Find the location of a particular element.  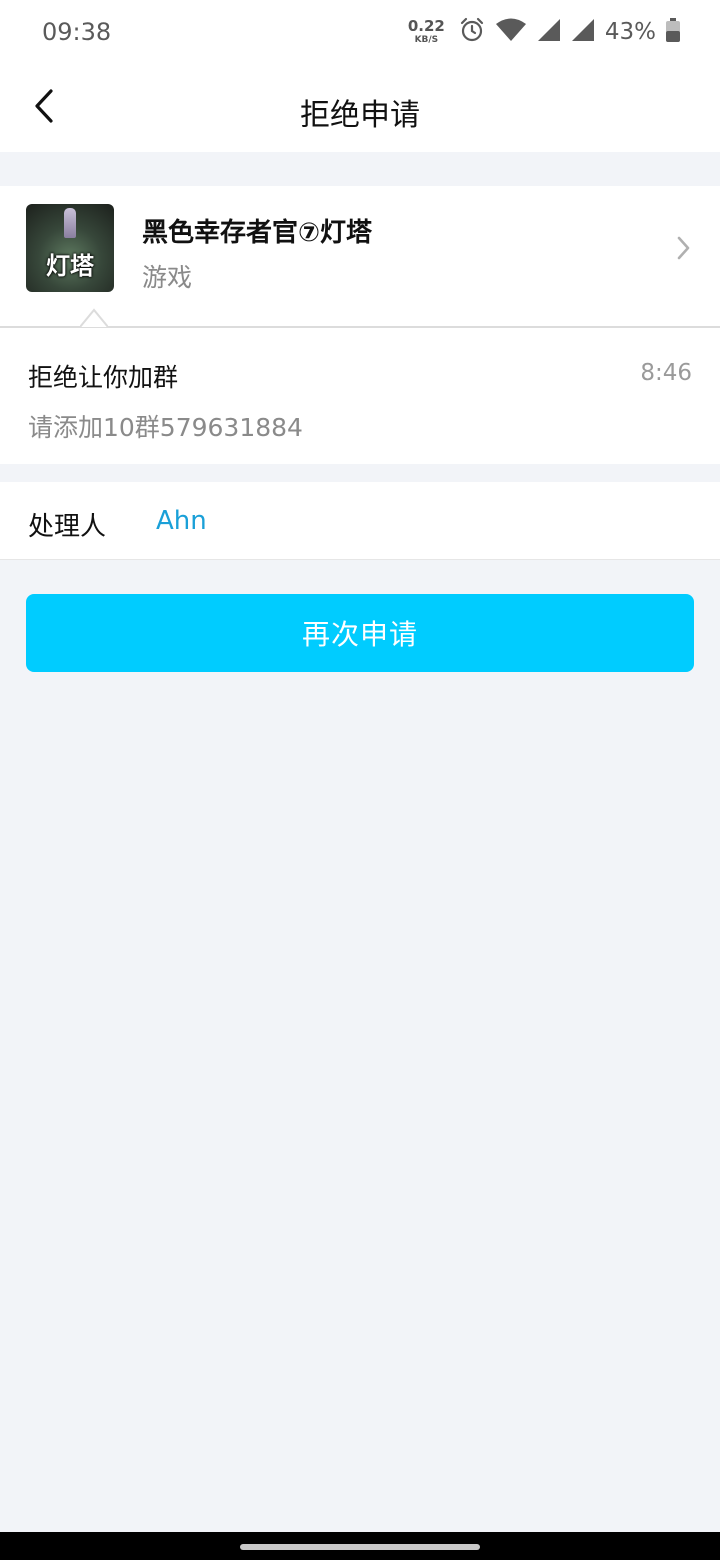

lighthouse-image is located at coordinates (70, 223).